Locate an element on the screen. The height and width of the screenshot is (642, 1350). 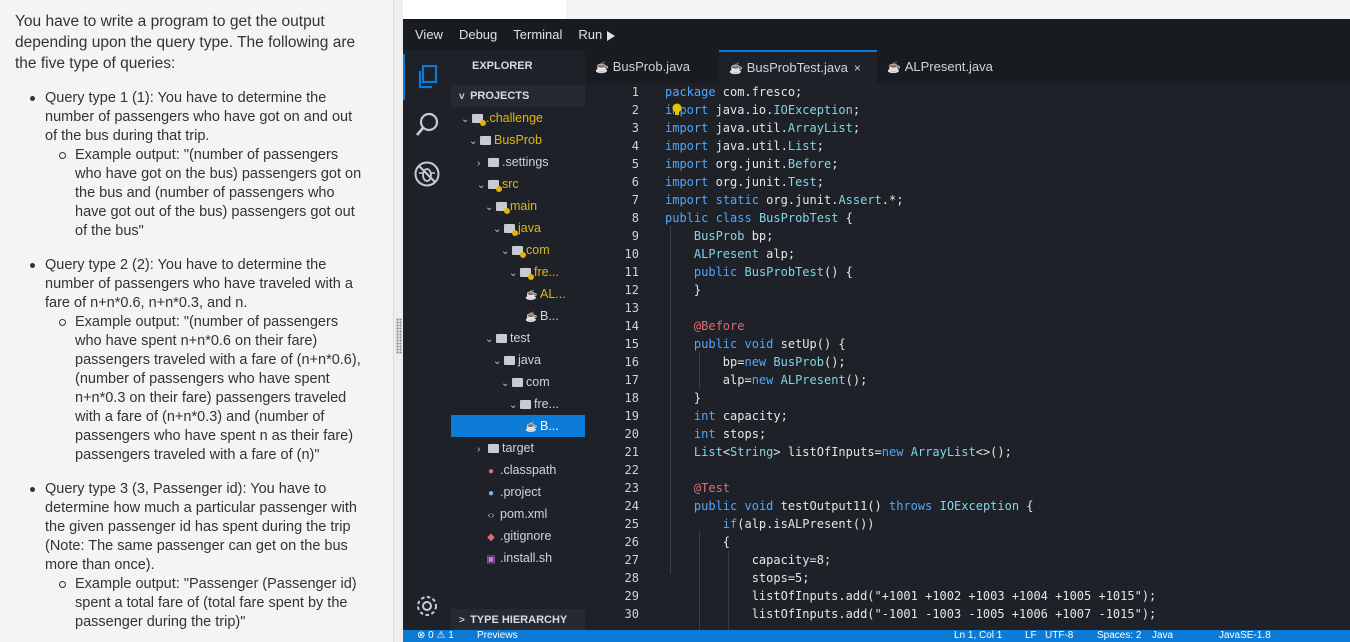
code-line: int capacity; is located at coordinates (726, 416).